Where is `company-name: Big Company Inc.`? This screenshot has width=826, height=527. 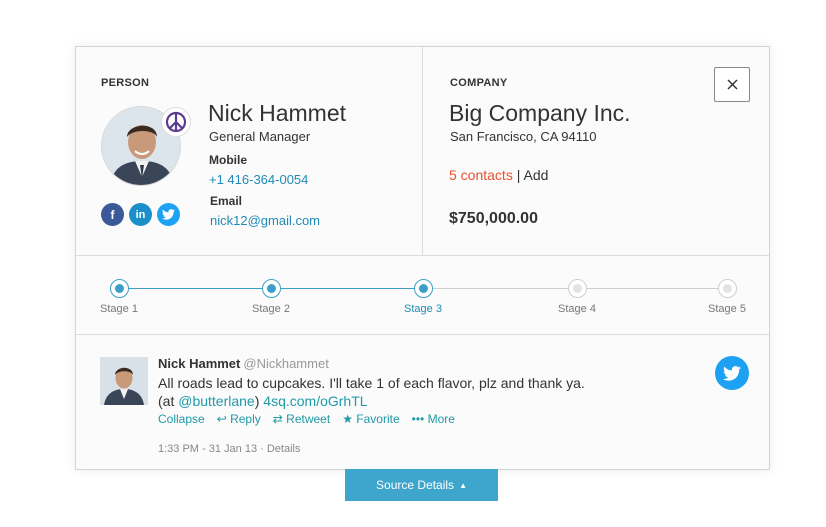
company-name: Big Company Inc. is located at coordinates (540, 113).